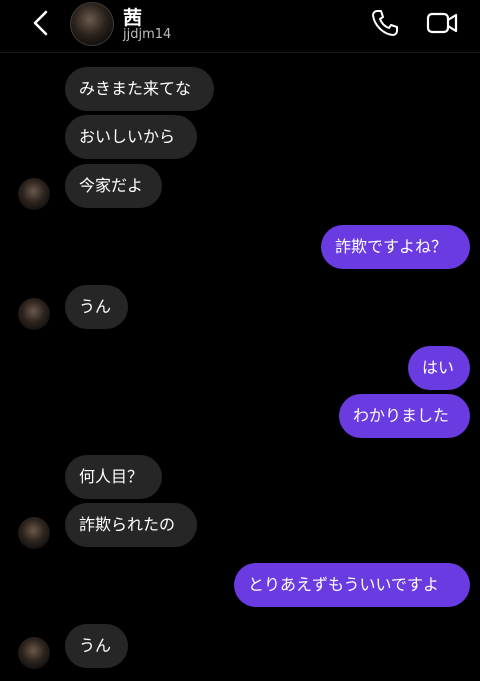 The image size is (480, 681). What do you see at coordinates (240, 26) in the screenshot?
I see `chat-header: 茜 jjdjm14` at bounding box center [240, 26].